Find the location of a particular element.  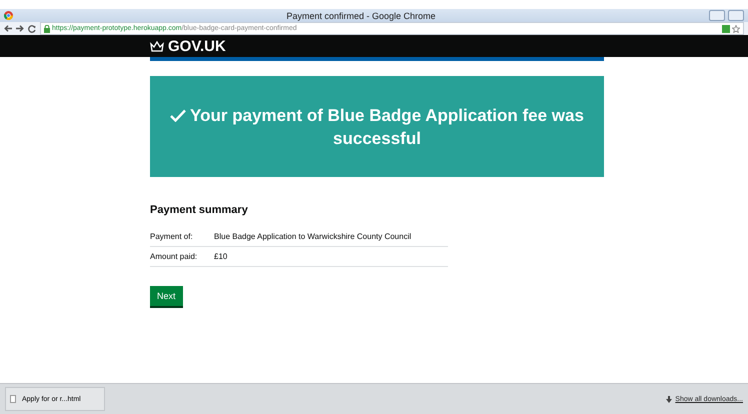

reload-icon is located at coordinates (32, 28).